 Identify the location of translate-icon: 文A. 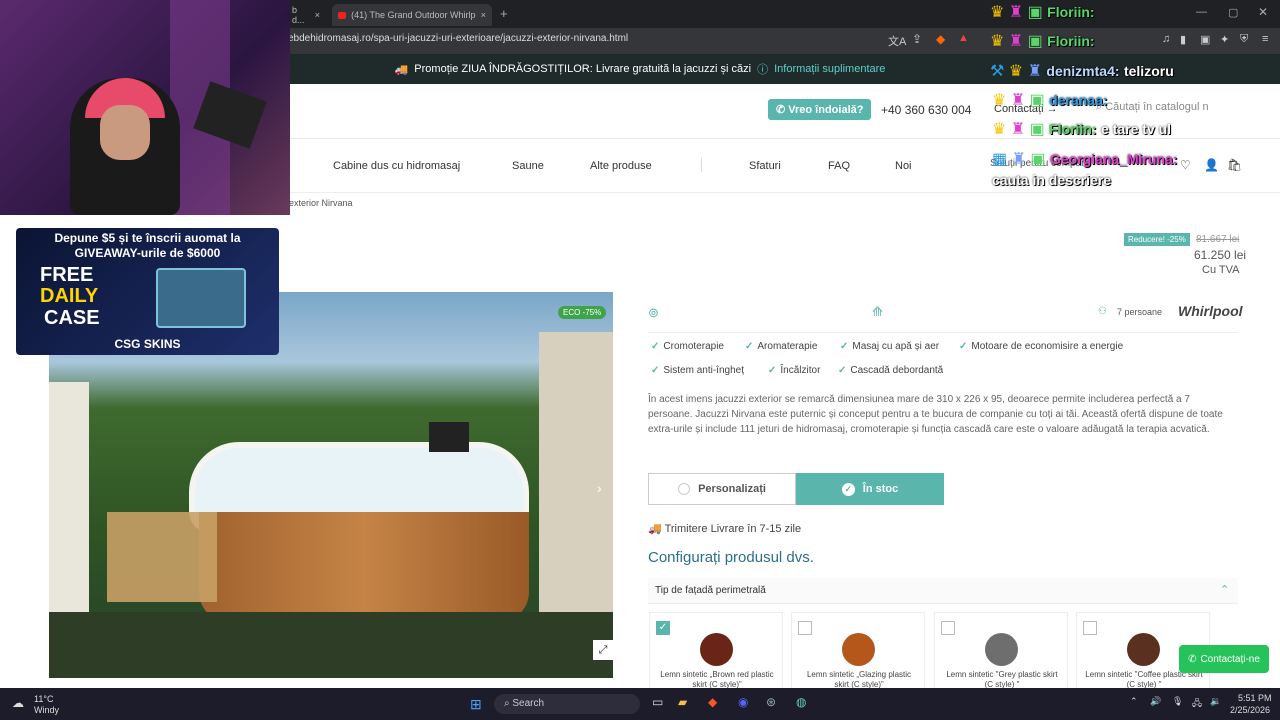
(897, 41).